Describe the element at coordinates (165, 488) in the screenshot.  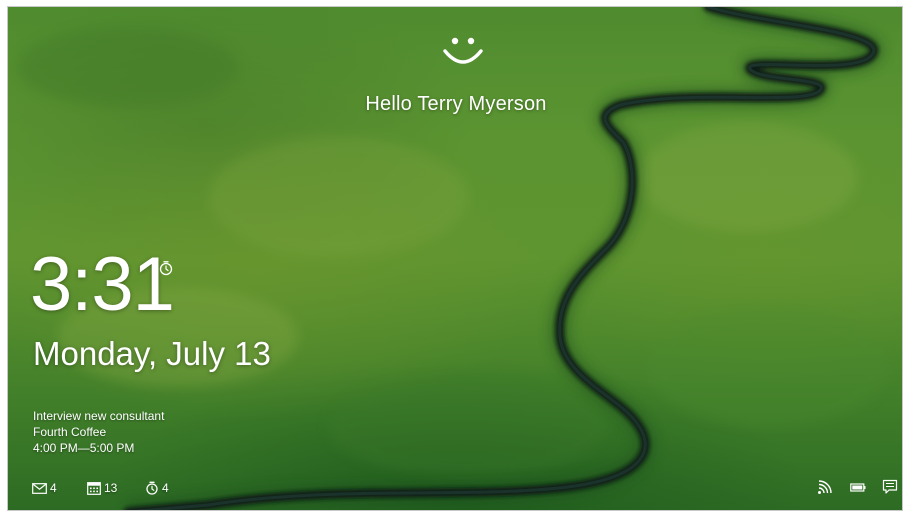
I see `alarm-count: 4` at that location.